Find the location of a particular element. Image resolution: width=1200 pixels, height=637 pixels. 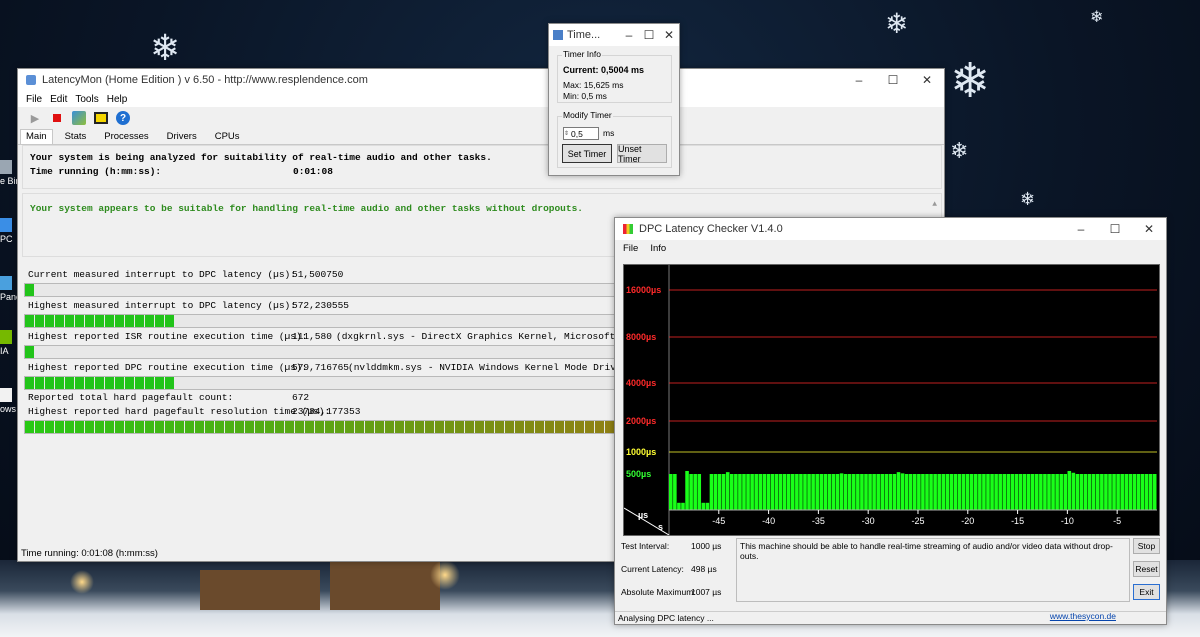

menu-tools: Tools is located at coordinates (86, 99).